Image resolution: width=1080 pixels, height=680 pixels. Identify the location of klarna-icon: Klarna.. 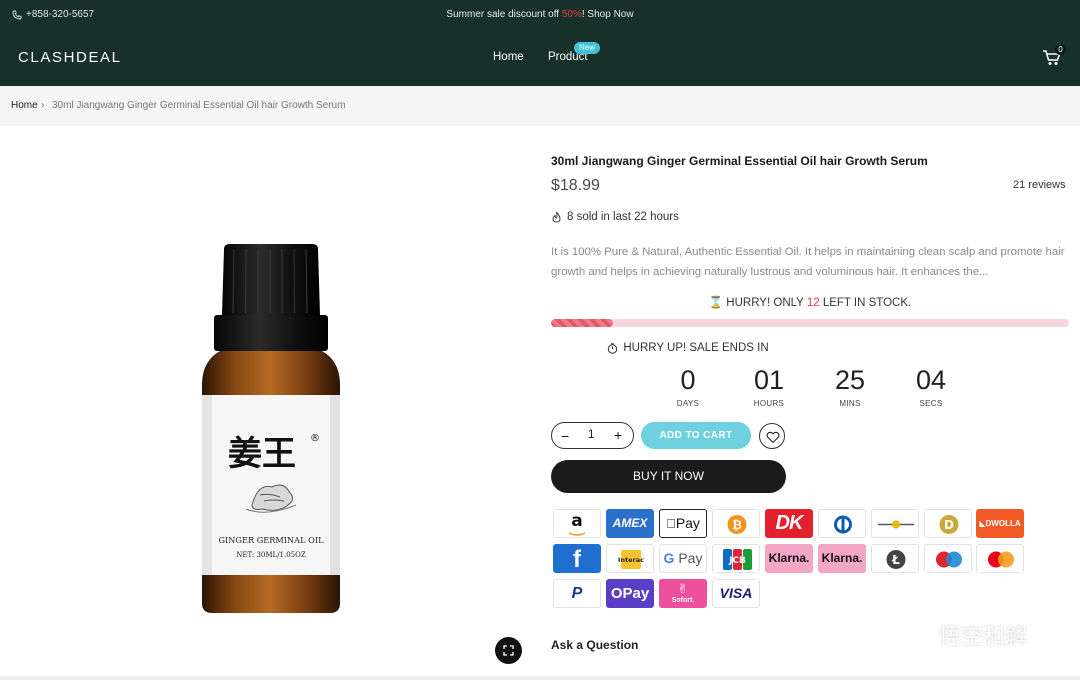
(789, 558).